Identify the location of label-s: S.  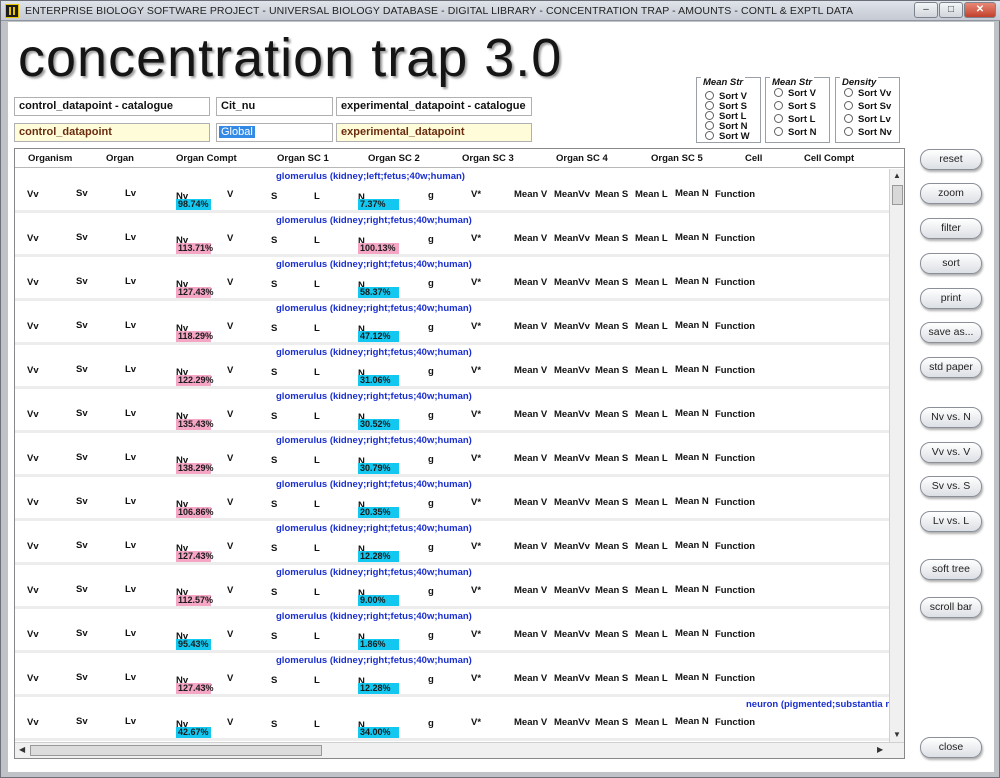
(274, 240).